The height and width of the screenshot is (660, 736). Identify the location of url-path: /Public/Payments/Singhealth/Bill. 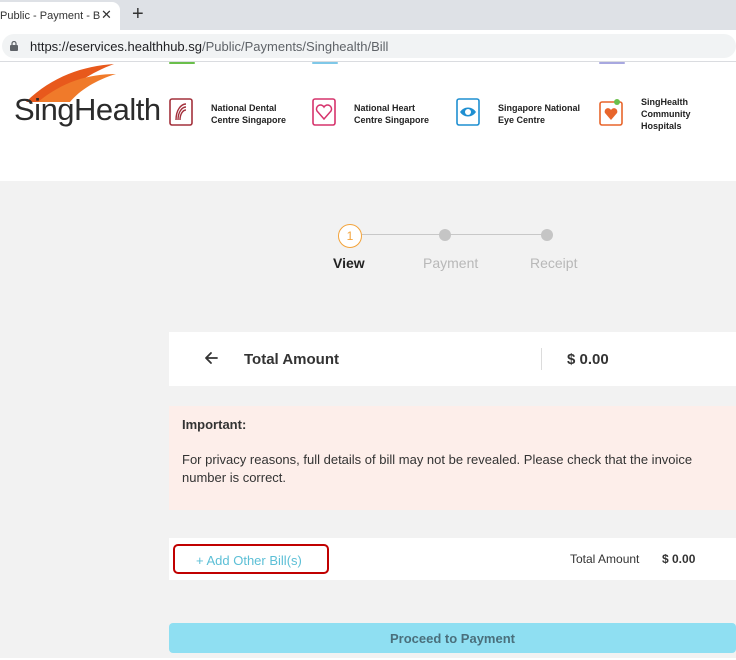
(295, 46).